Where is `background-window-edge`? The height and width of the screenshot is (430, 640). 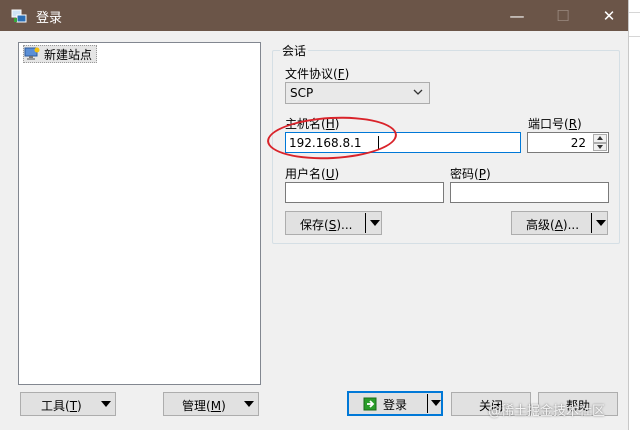 background-window-edge is located at coordinates (634, 215).